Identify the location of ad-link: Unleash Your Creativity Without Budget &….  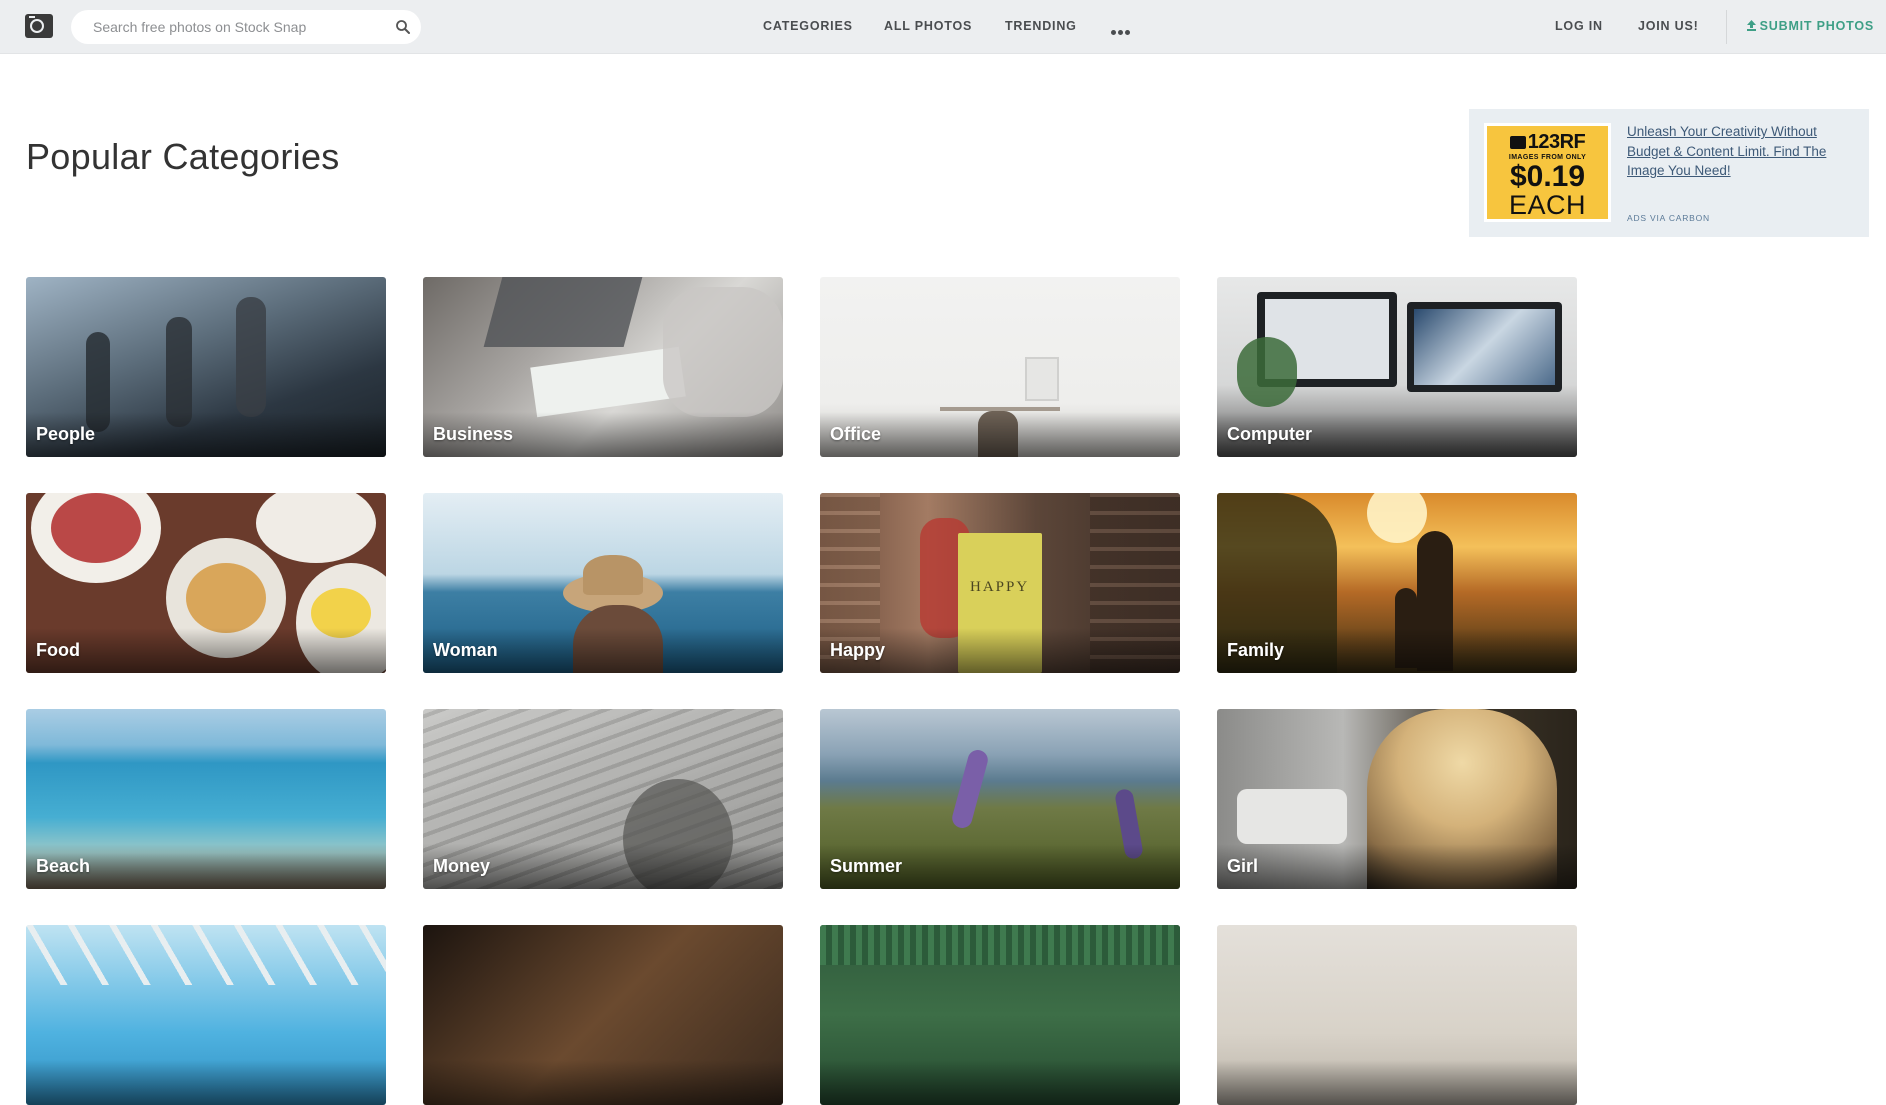
(1739, 151).